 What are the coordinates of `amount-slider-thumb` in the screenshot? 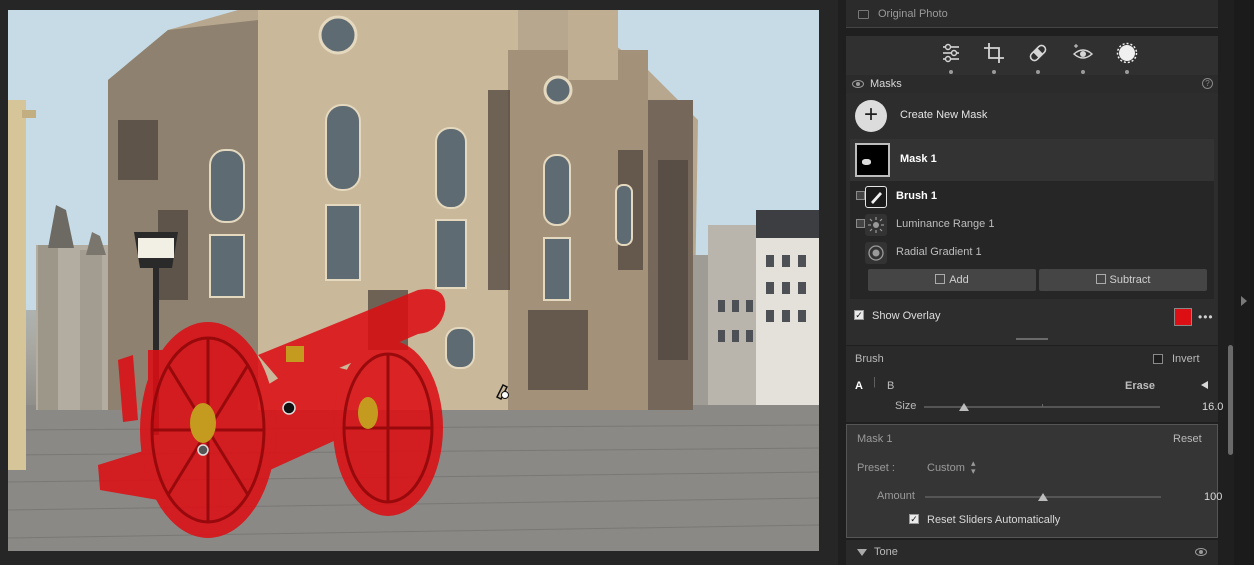 It's located at (1043, 497).